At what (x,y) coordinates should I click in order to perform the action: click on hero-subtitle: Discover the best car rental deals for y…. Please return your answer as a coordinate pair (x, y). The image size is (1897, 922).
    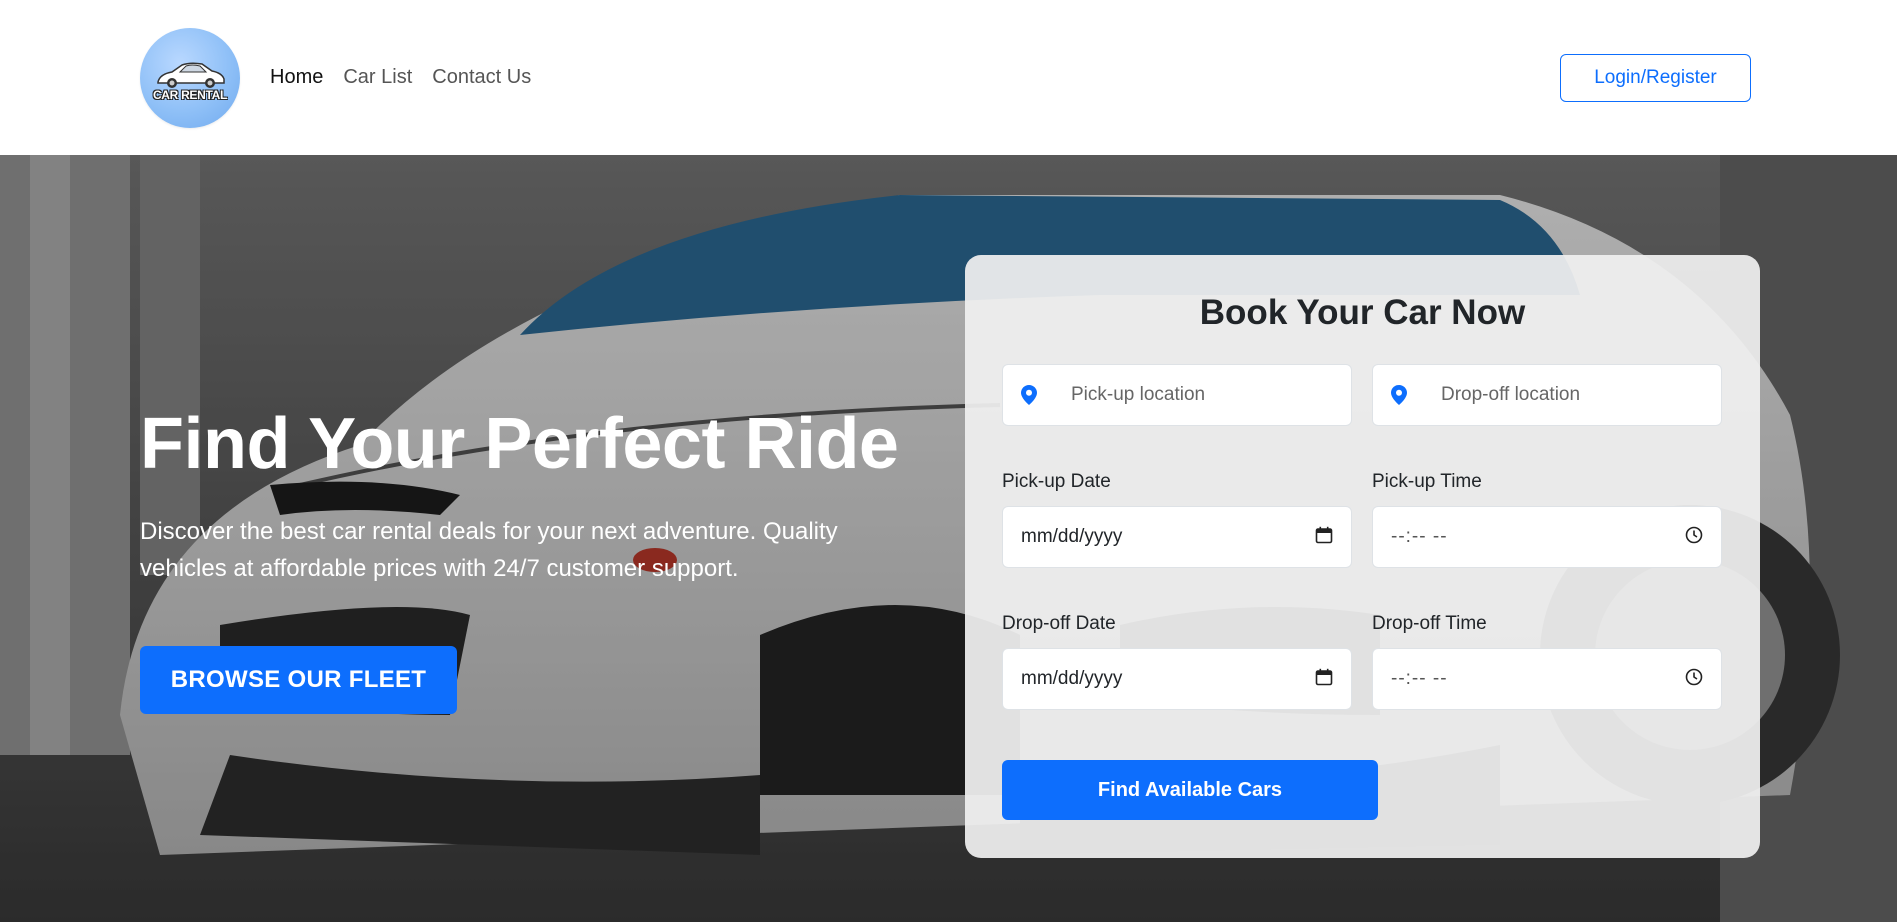
    Looking at the image, I should click on (489, 550).